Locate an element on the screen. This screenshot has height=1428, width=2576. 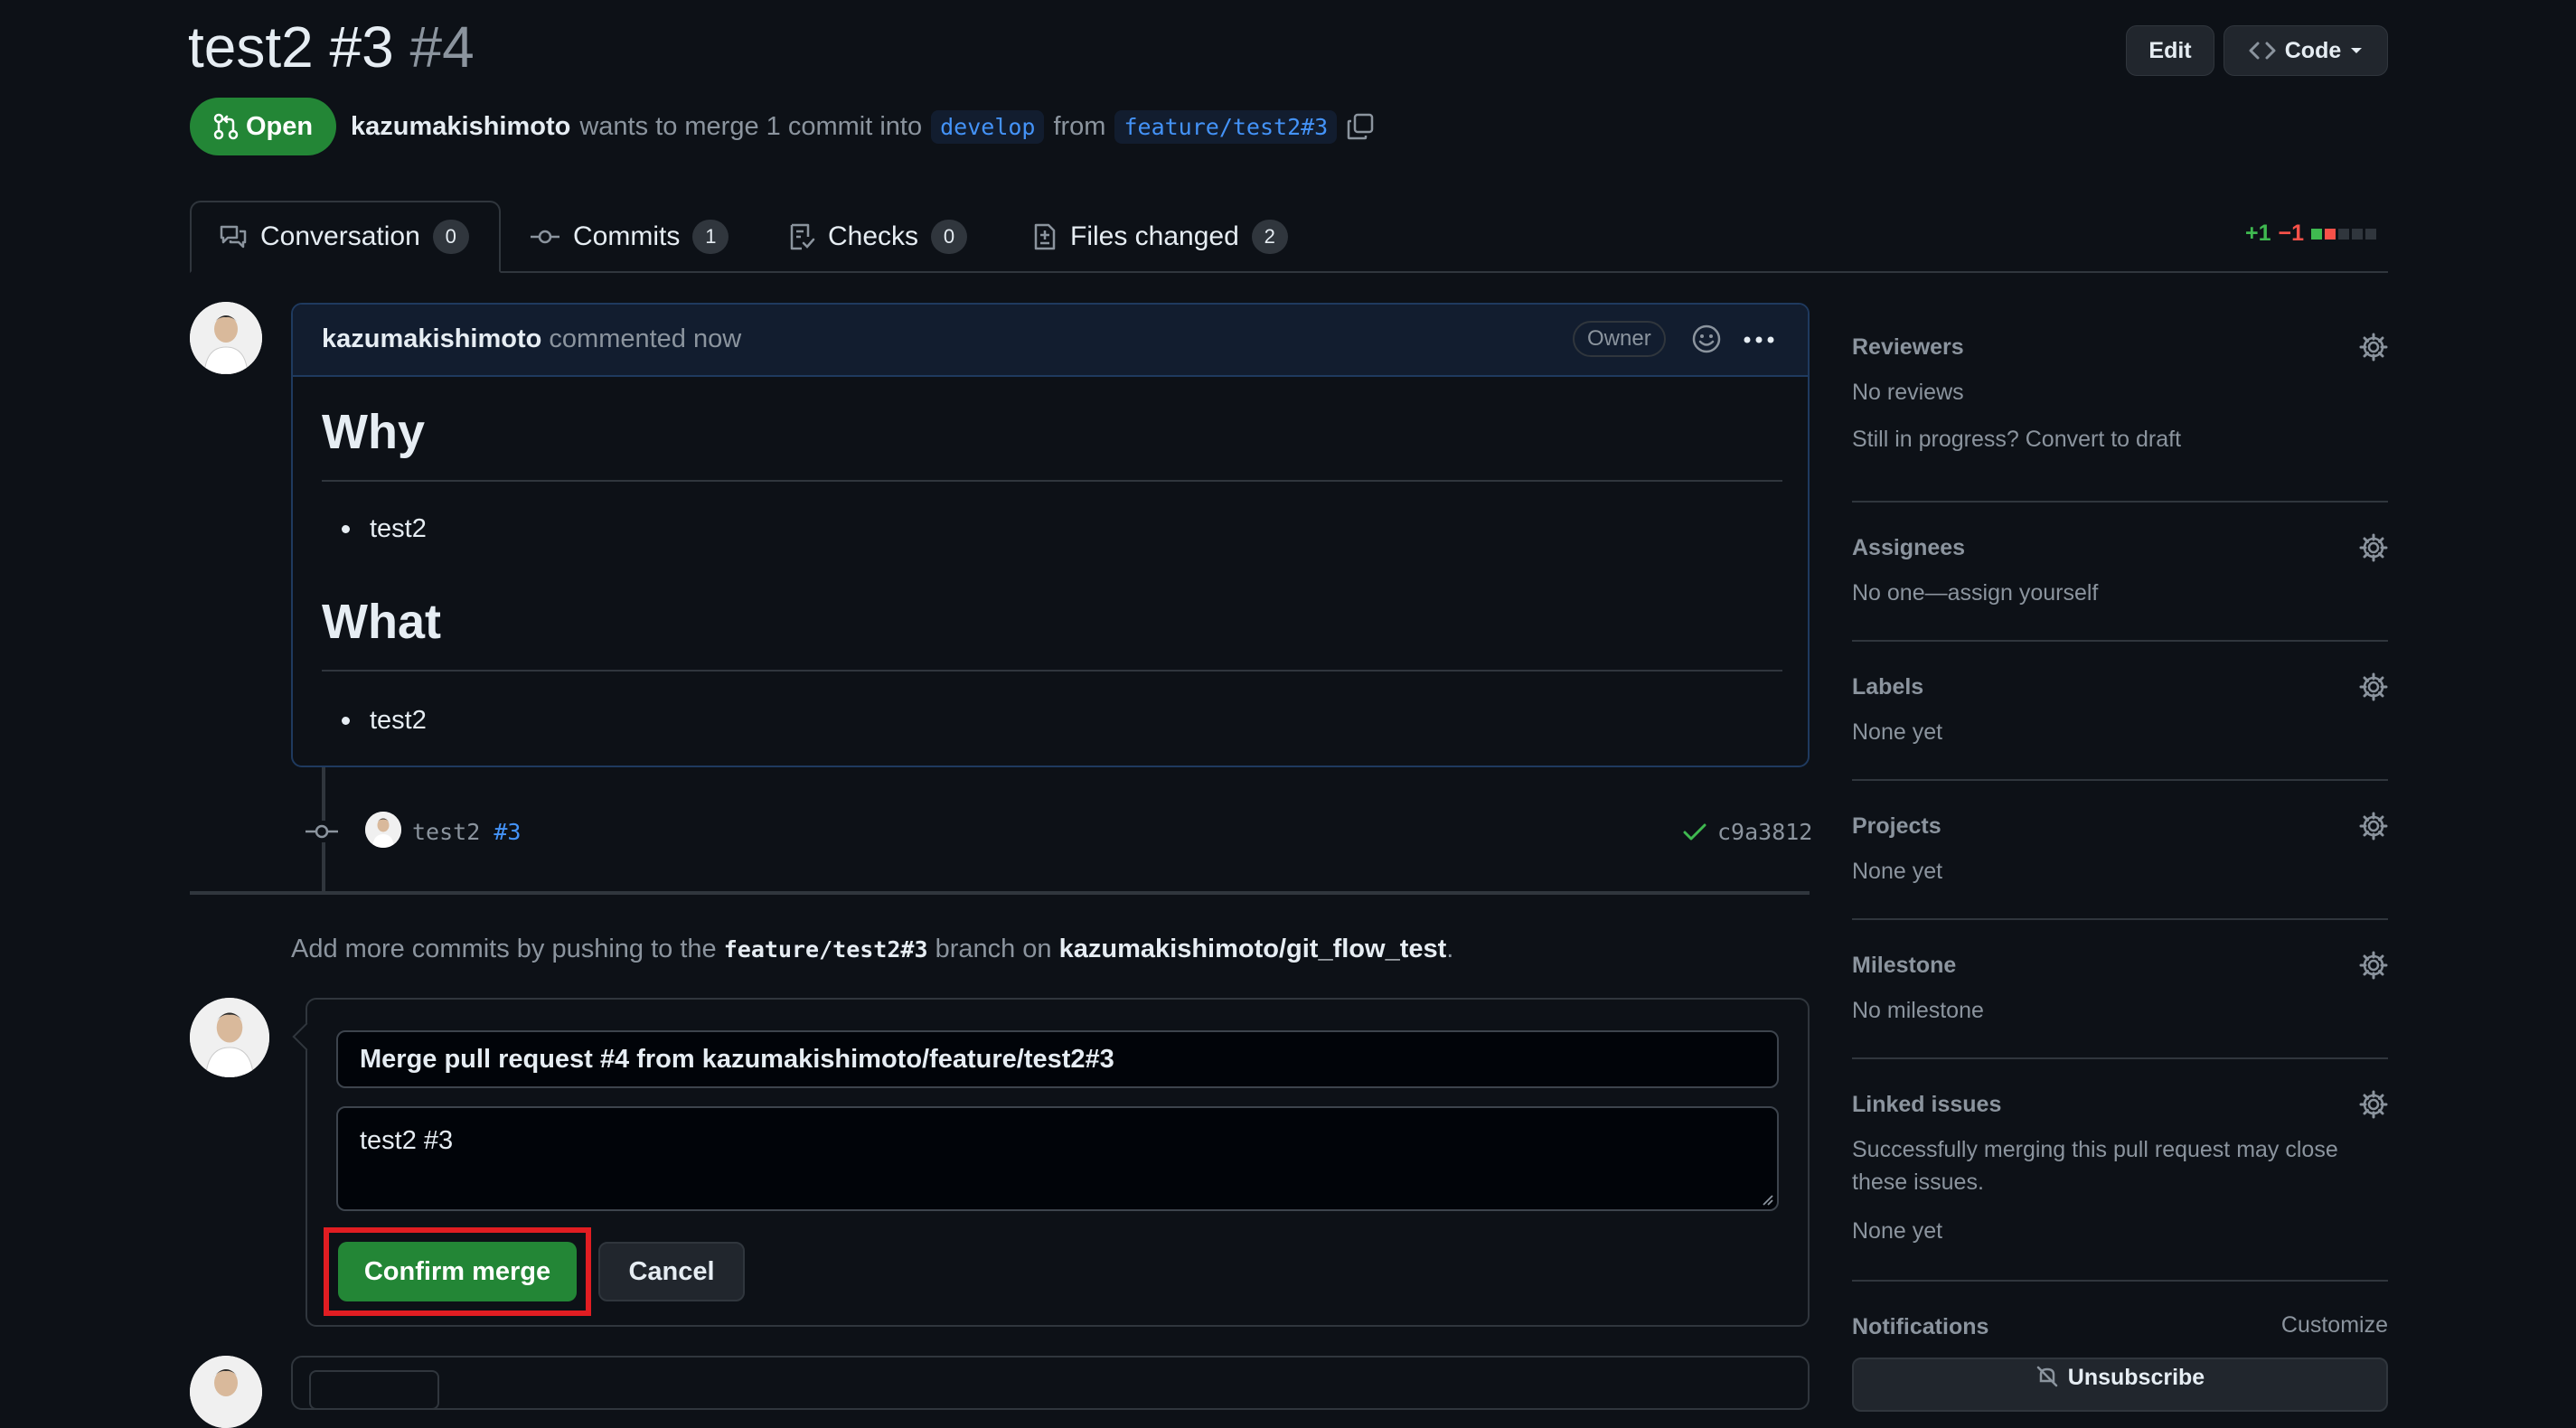
body-heading-what: What is located at coordinates (382, 622).